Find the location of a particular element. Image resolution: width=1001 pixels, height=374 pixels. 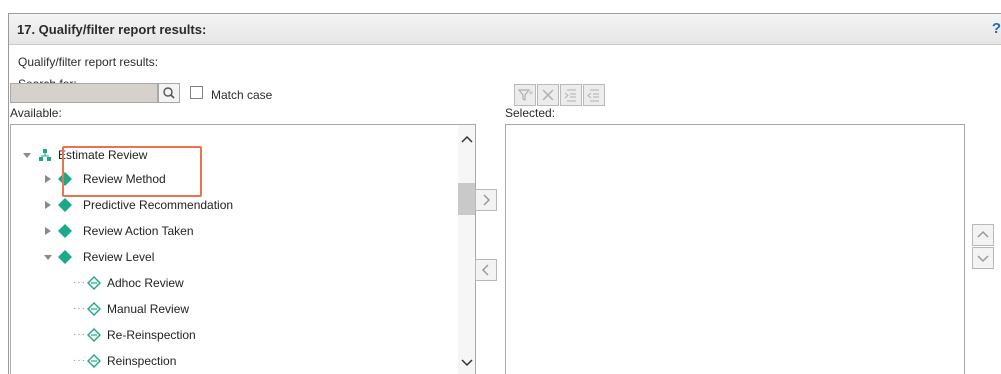

tree-item-label: Review Level is located at coordinates (119, 257).